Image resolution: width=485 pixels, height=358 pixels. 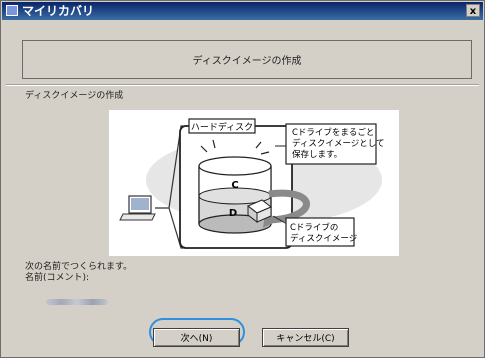 What do you see at coordinates (196, 337) in the screenshot?
I see `next-button: 次へ(N)` at bounding box center [196, 337].